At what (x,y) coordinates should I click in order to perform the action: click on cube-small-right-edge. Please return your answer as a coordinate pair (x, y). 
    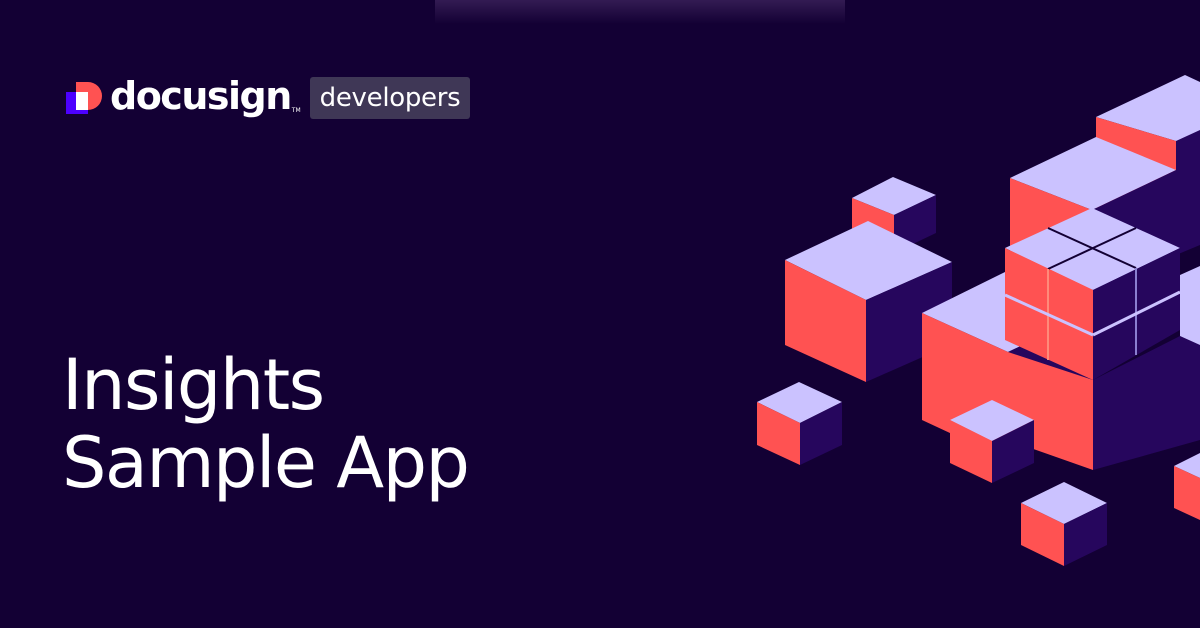
    Looking at the image, I should click on (1187, 486).